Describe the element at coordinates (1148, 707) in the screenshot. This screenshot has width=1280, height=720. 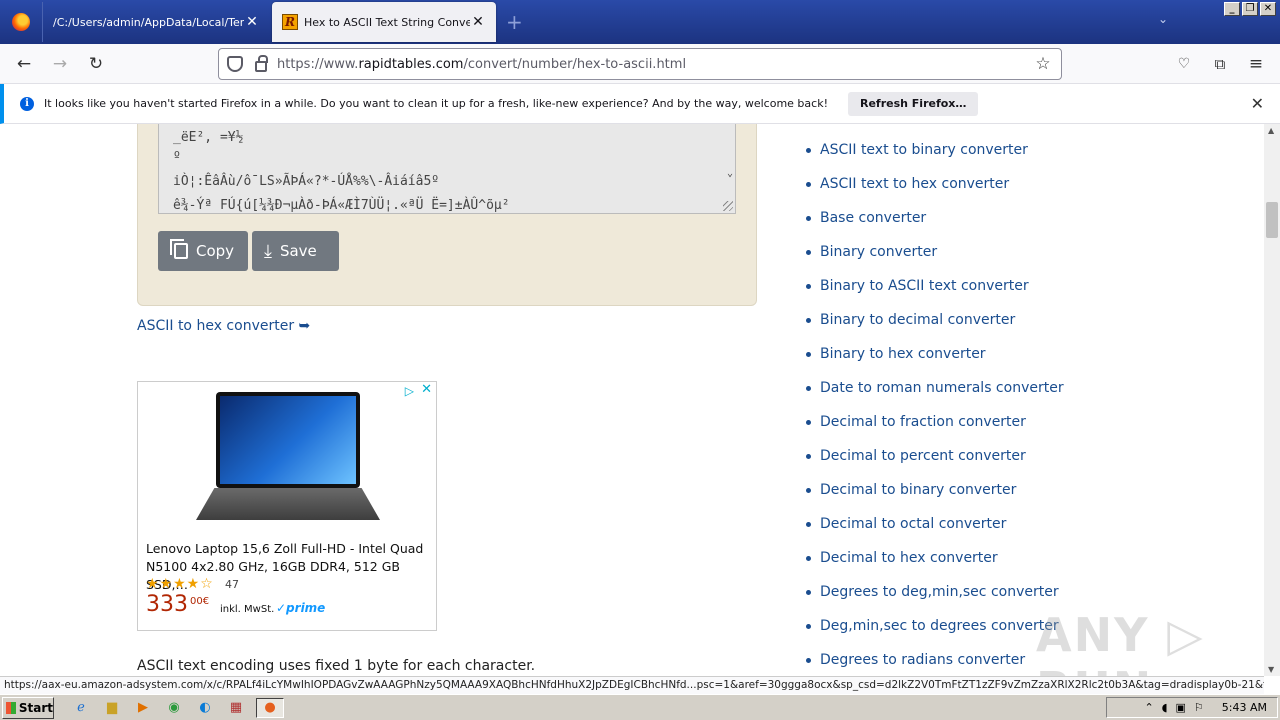
I see `tray-arrow-icon: ⌃` at that location.